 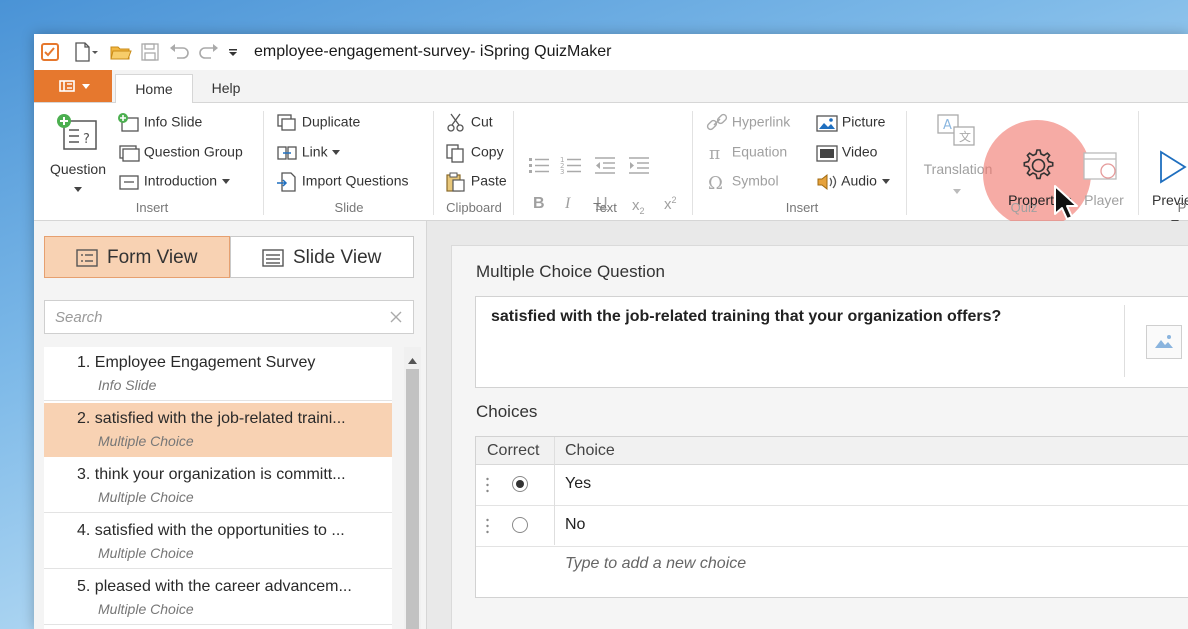 I want to click on search-input: Search, so click(x=229, y=317).